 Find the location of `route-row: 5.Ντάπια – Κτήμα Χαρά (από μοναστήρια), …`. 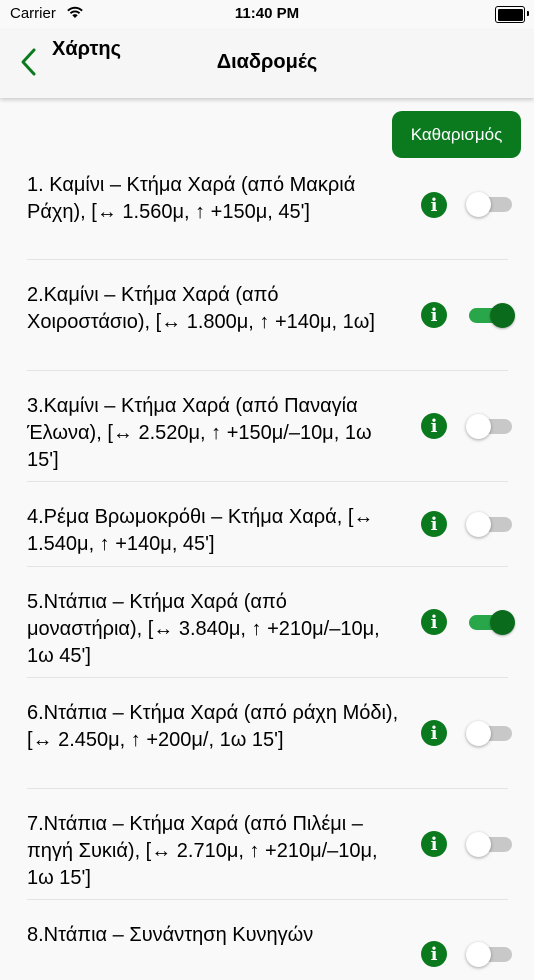

route-row: 5.Ντάπια – Κτήμα Χαρά (από μοναστήρια), … is located at coordinates (267, 622).